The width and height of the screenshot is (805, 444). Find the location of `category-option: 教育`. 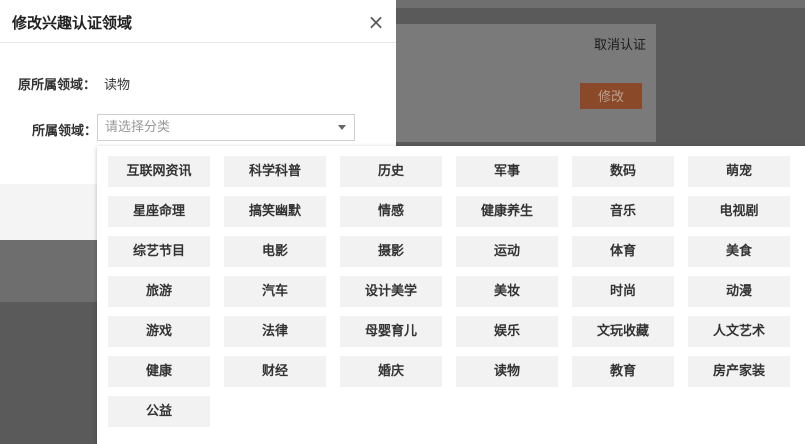

category-option: 教育 is located at coordinates (623, 371).